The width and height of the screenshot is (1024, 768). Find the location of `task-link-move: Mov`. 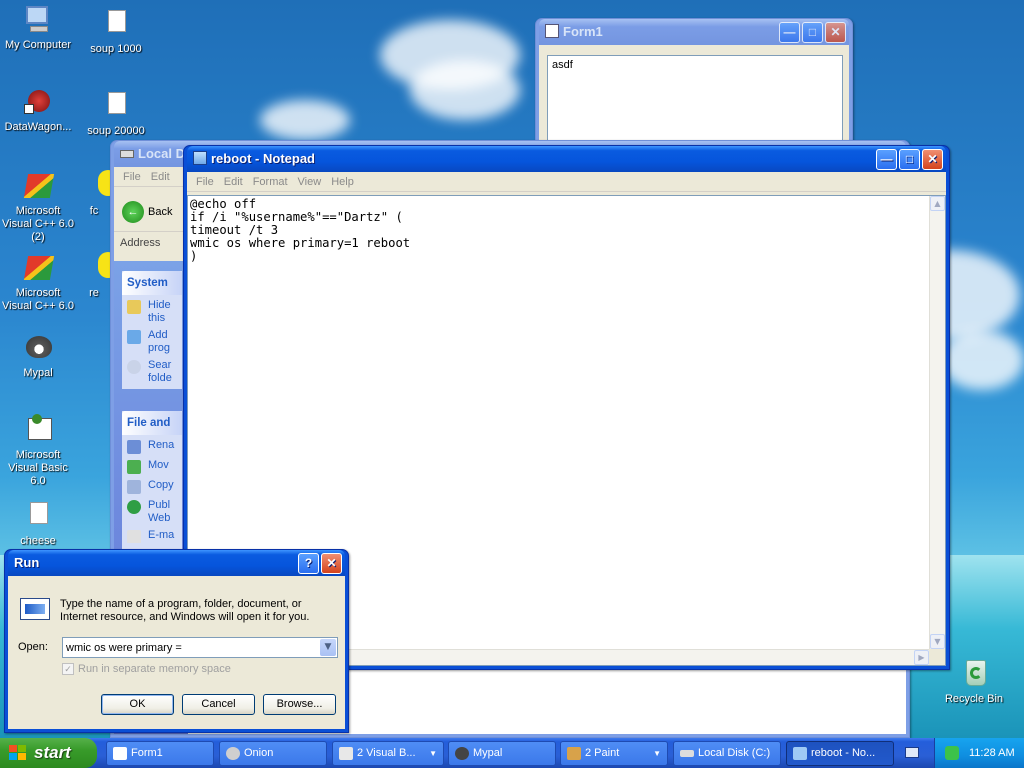

task-link-move: Mov is located at coordinates (152, 467).